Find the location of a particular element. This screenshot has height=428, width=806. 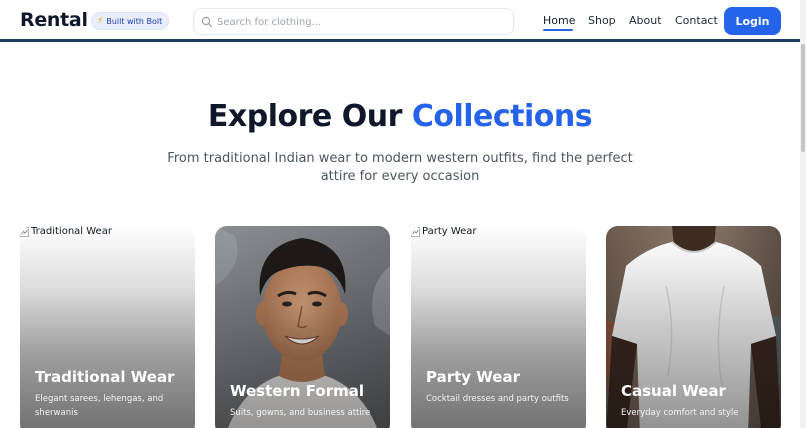

section-title-accent: Collections is located at coordinates (502, 116).